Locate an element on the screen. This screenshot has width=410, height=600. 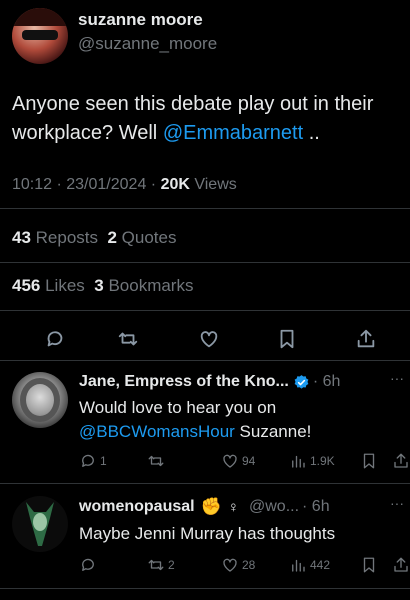
raised-fist-emoji: ✊ is located at coordinates (211, 506).